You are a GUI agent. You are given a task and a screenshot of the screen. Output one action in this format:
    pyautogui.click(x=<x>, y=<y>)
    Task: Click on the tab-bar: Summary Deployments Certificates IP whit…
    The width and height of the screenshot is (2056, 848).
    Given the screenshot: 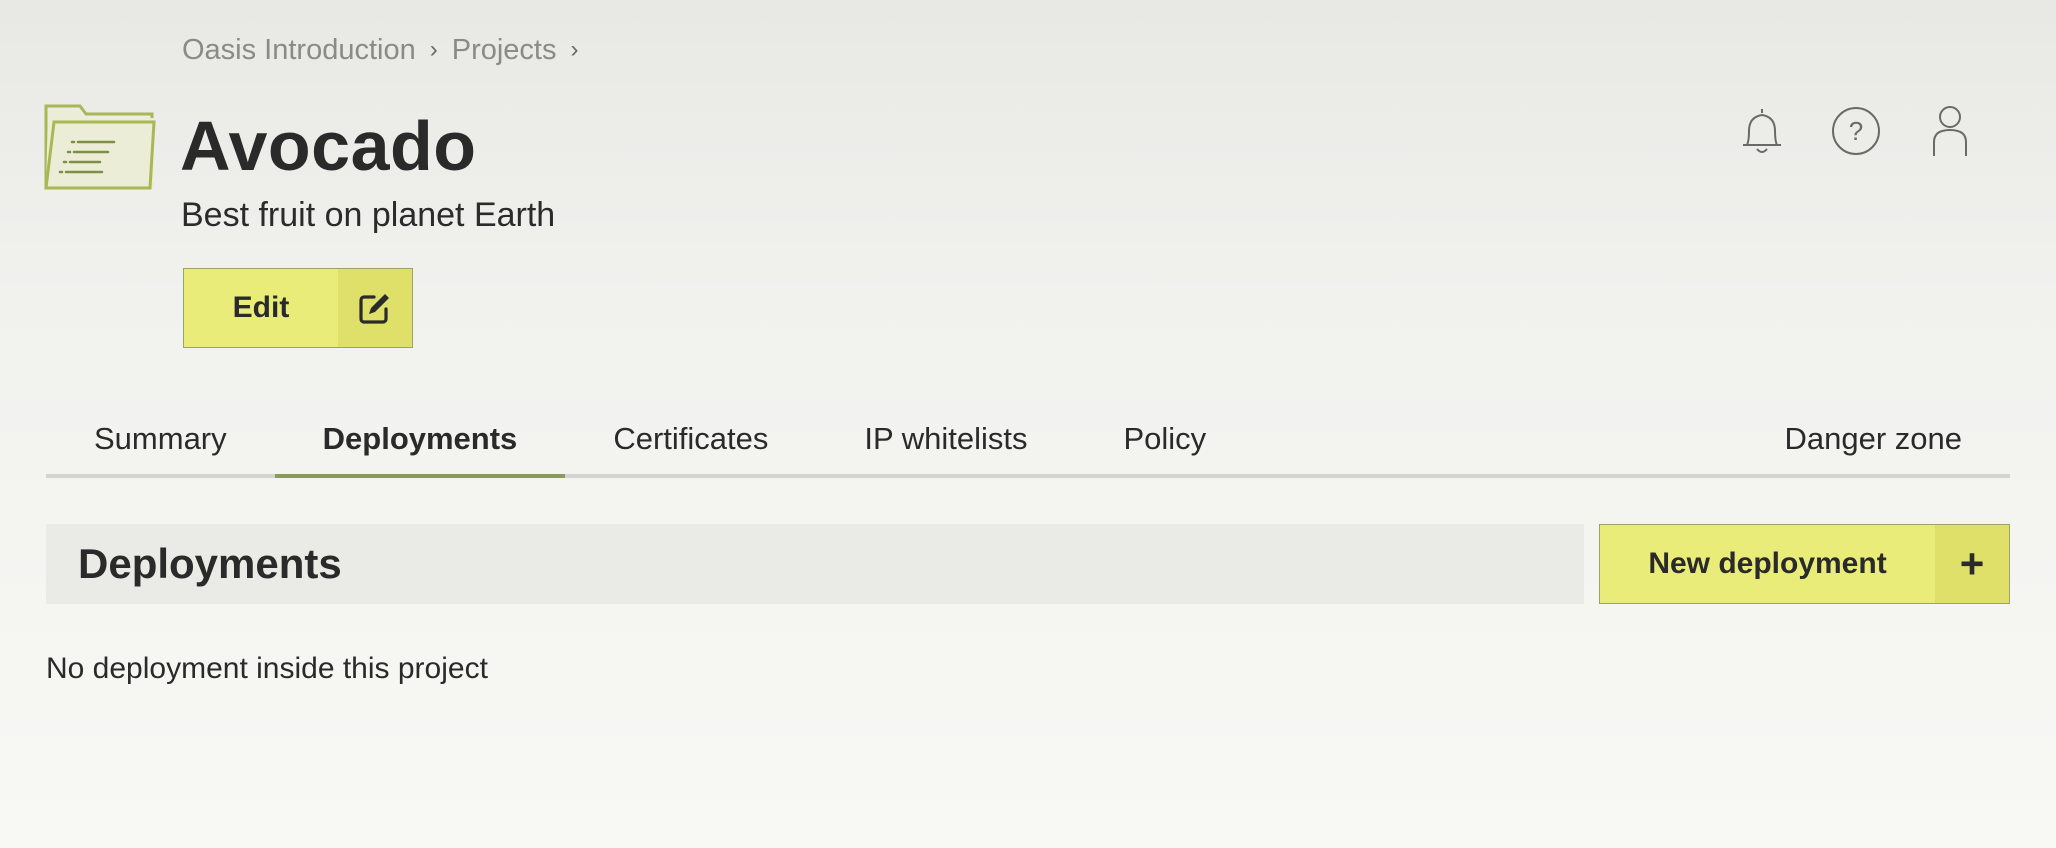 What is the action you would take?
    pyautogui.click(x=1028, y=441)
    